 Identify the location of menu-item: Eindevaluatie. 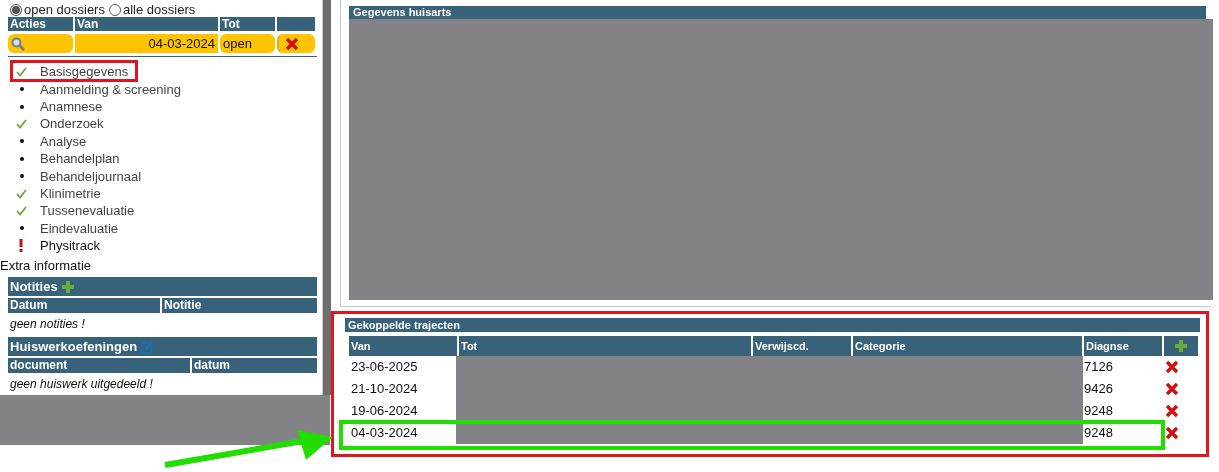
(79, 228).